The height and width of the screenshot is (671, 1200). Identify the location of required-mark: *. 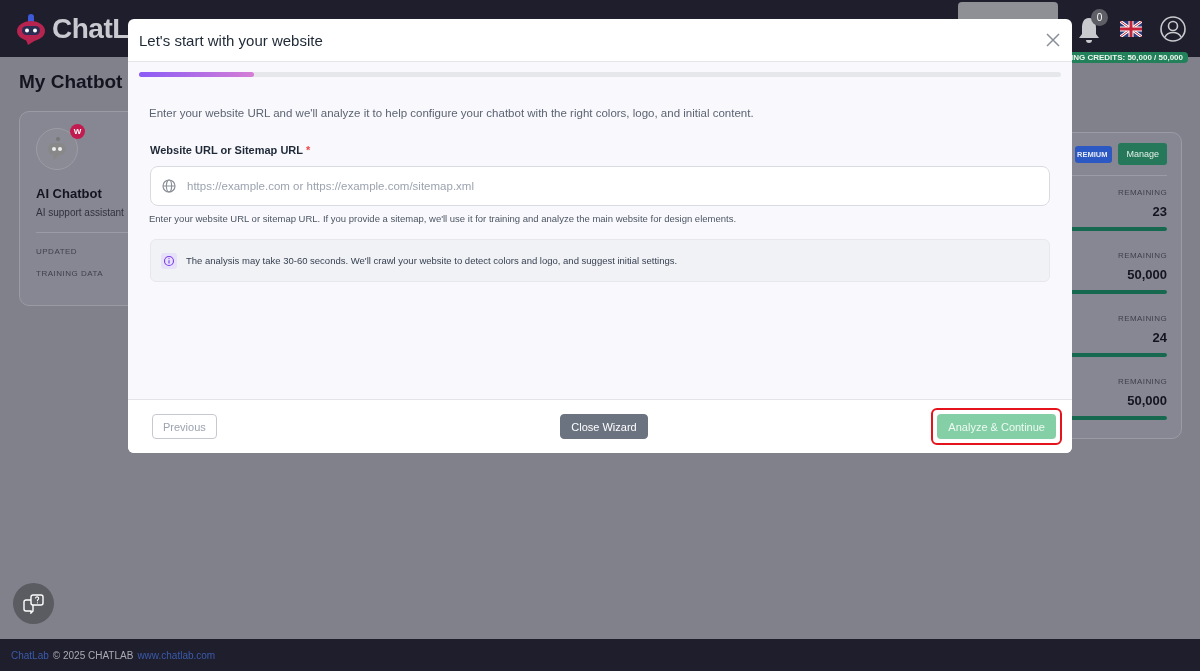
(308, 150).